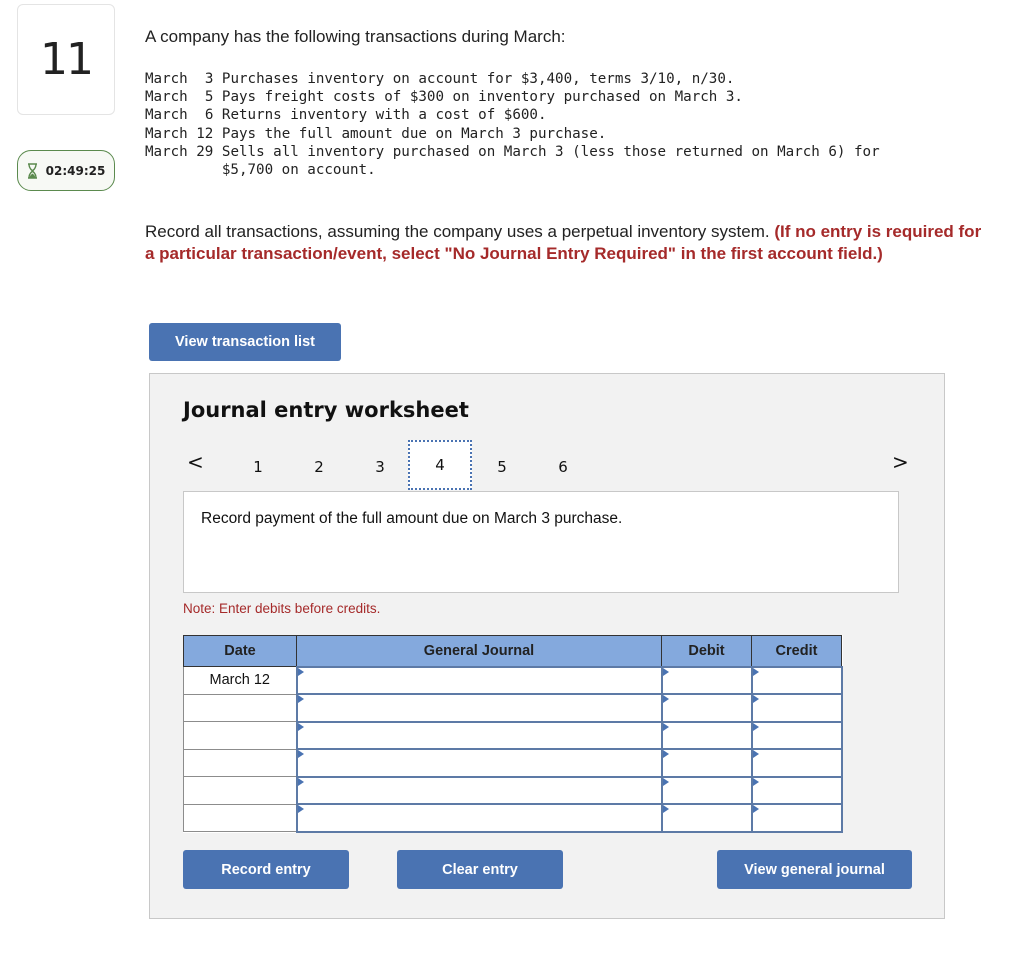 The width and height of the screenshot is (1024, 980). I want to click on table-row: March 12, so click(513, 680).